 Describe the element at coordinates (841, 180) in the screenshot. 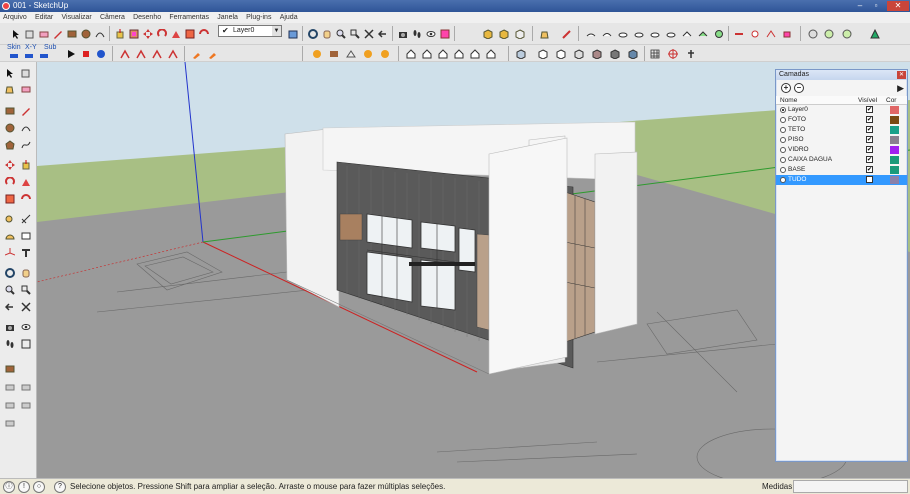

I see `layer-row: TUDO` at that location.